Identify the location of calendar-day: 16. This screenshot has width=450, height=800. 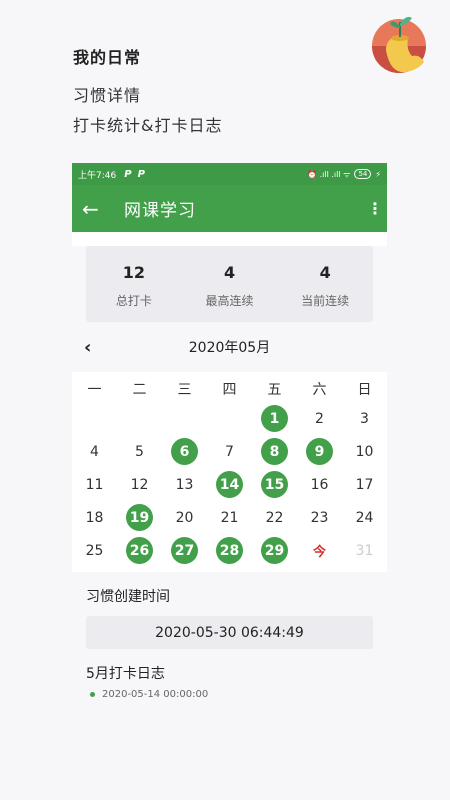
(319, 484).